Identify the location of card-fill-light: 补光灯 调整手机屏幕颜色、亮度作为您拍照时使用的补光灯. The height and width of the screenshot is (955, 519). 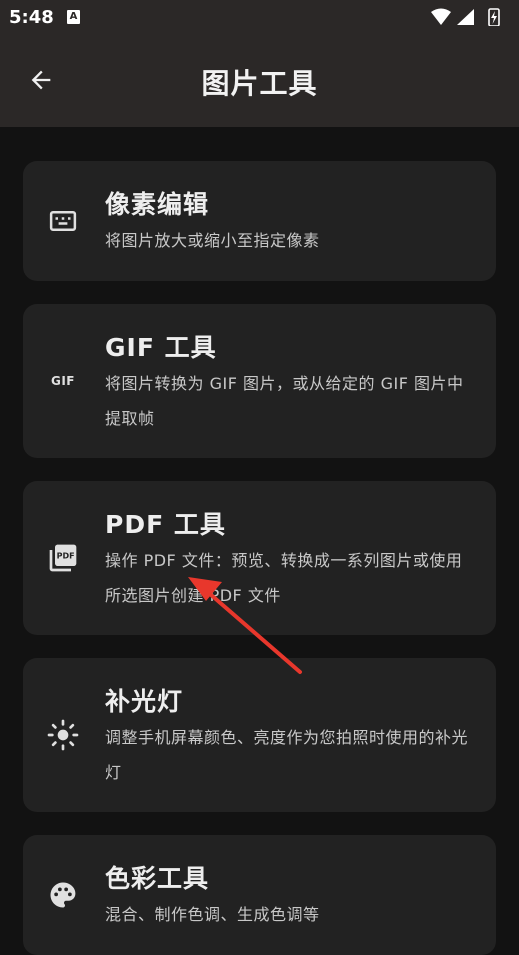
(259, 735).